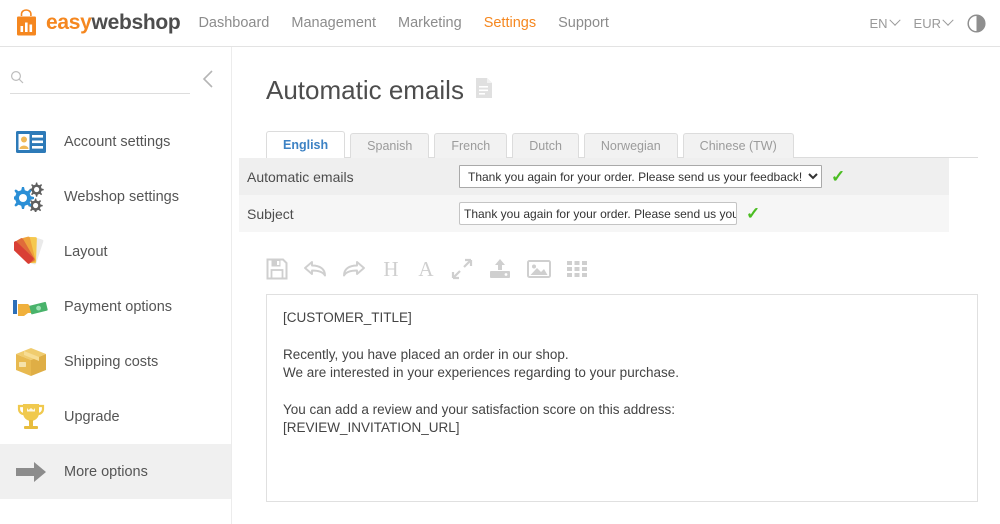  What do you see at coordinates (31, 362) in the screenshot?
I see `package-box-icon` at bounding box center [31, 362].